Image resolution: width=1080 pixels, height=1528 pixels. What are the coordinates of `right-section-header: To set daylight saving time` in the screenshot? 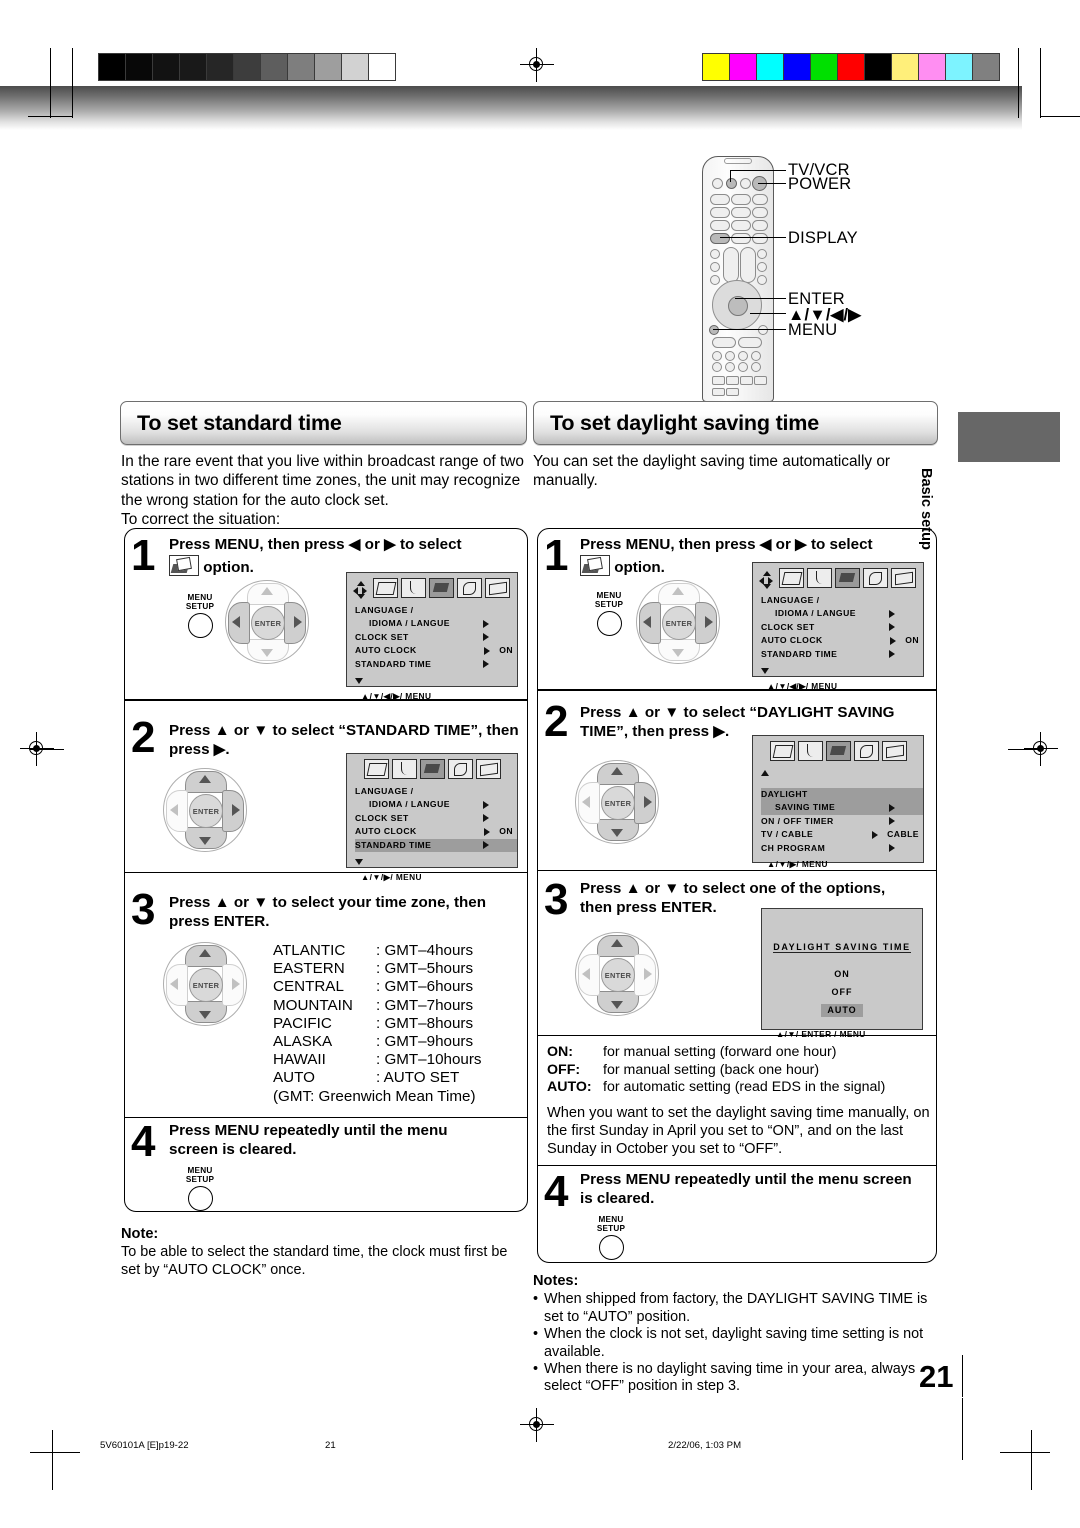 It's located at (735, 423).